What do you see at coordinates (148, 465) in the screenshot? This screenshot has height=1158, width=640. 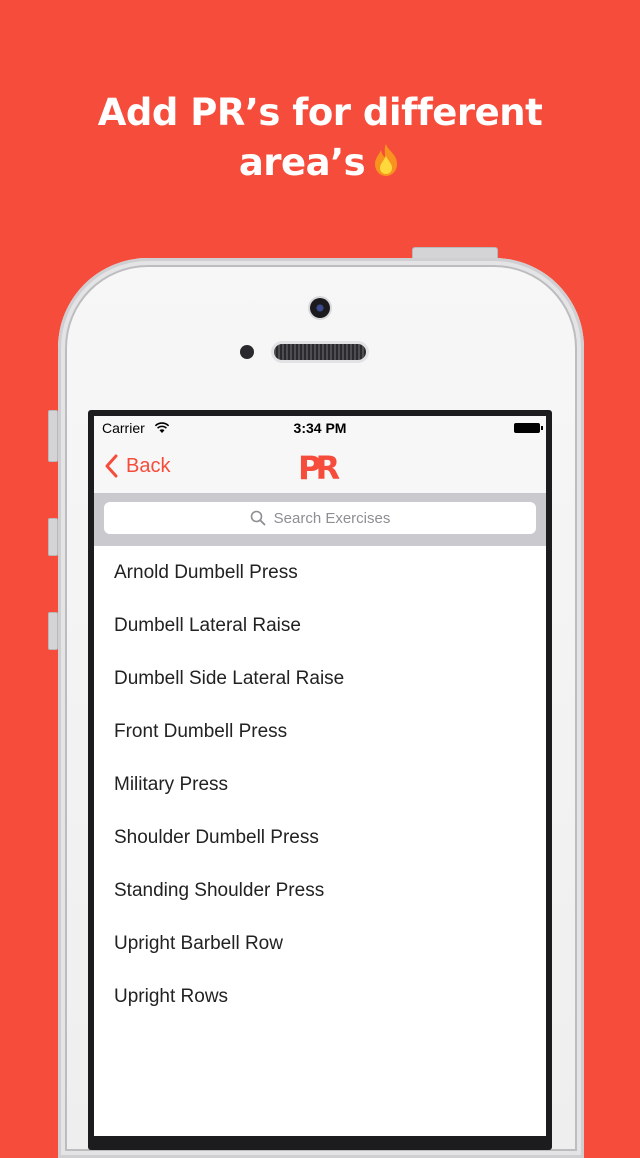 I see `back-button-label: Back` at bounding box center [148, 465].